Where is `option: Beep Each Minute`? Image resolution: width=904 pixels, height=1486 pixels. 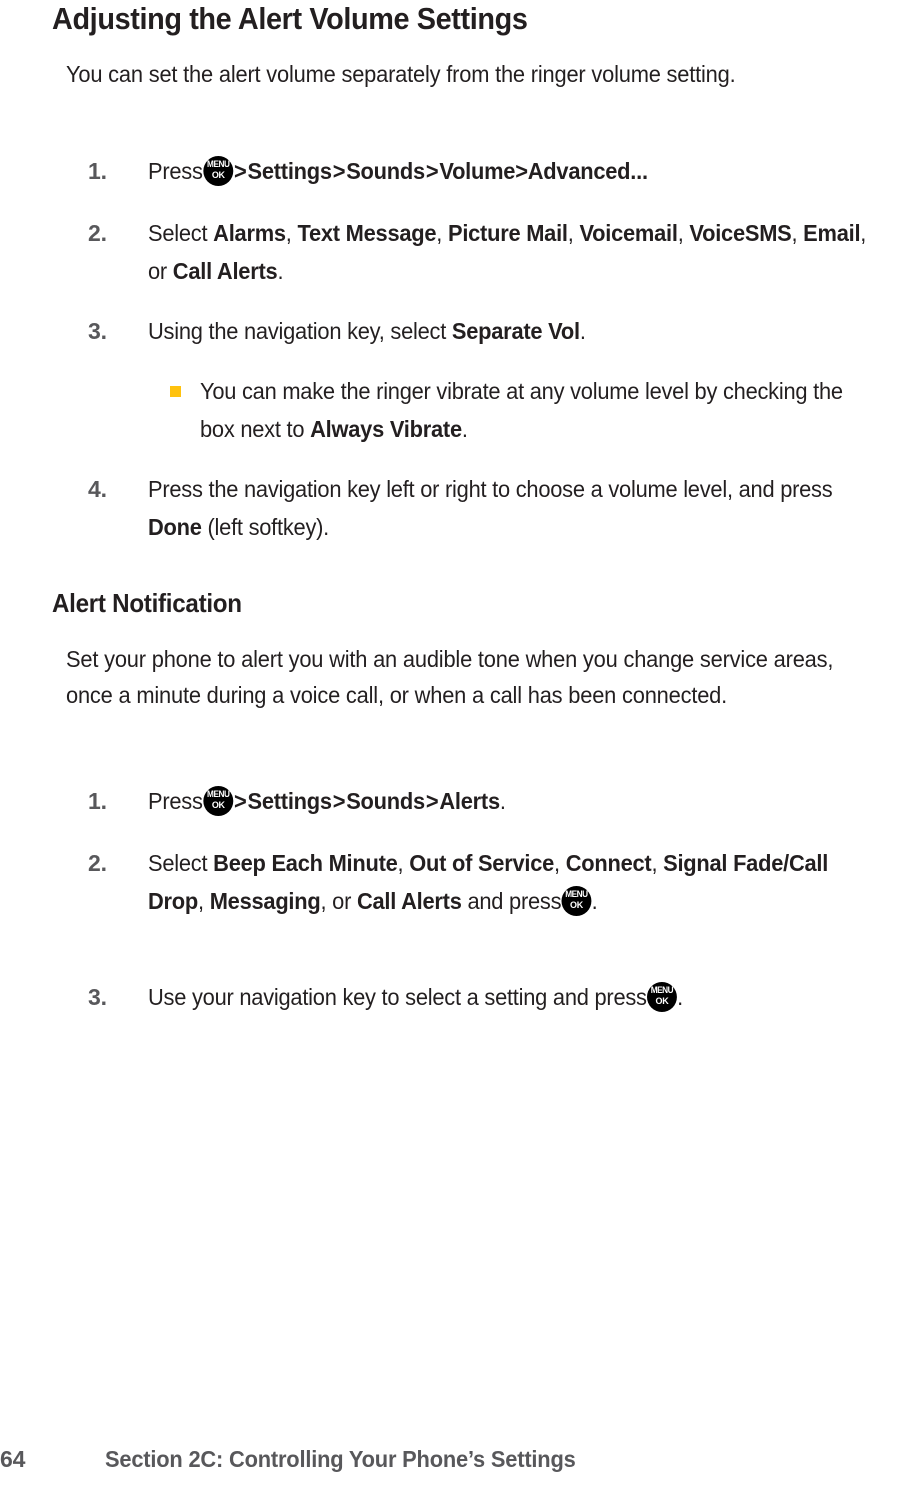 option: Beep Each Minute is located at coordinates (305, 863).